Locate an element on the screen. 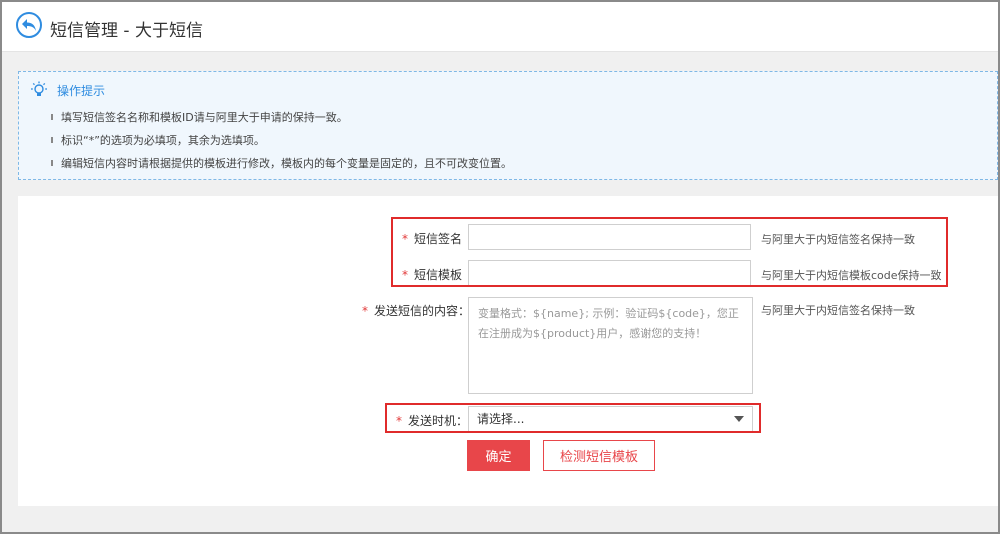  highlight-box-signature-template is located at coordinates (669, 252).